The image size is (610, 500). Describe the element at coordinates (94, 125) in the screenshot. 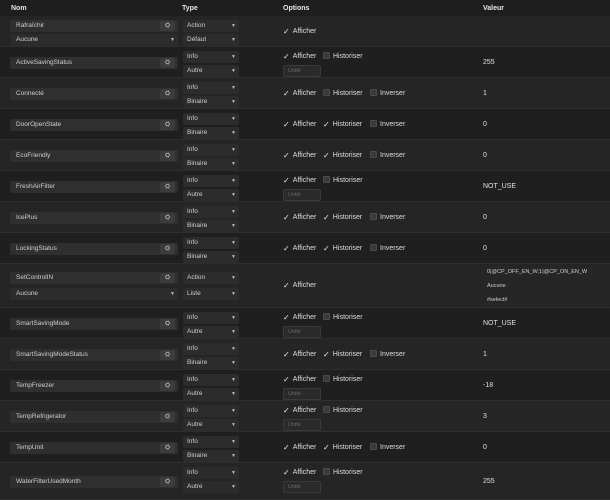

I see `command-name-input: DoorOpenState` at that location.